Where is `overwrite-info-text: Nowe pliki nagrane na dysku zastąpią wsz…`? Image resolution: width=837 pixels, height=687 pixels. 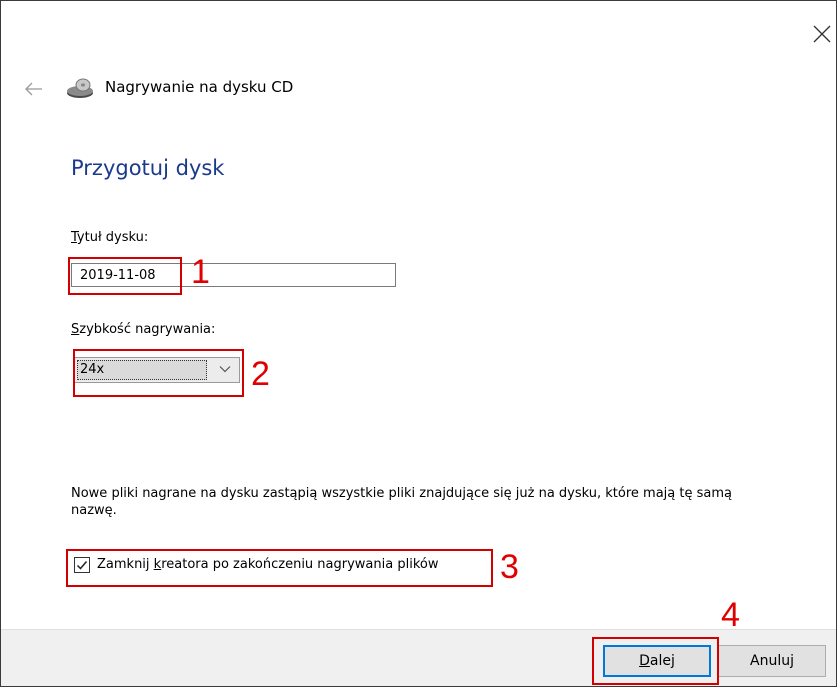
overwrite-info-text: Nowe pliki nagrane na dysku zastąpią wsz… is located at coordinates (401, 502).